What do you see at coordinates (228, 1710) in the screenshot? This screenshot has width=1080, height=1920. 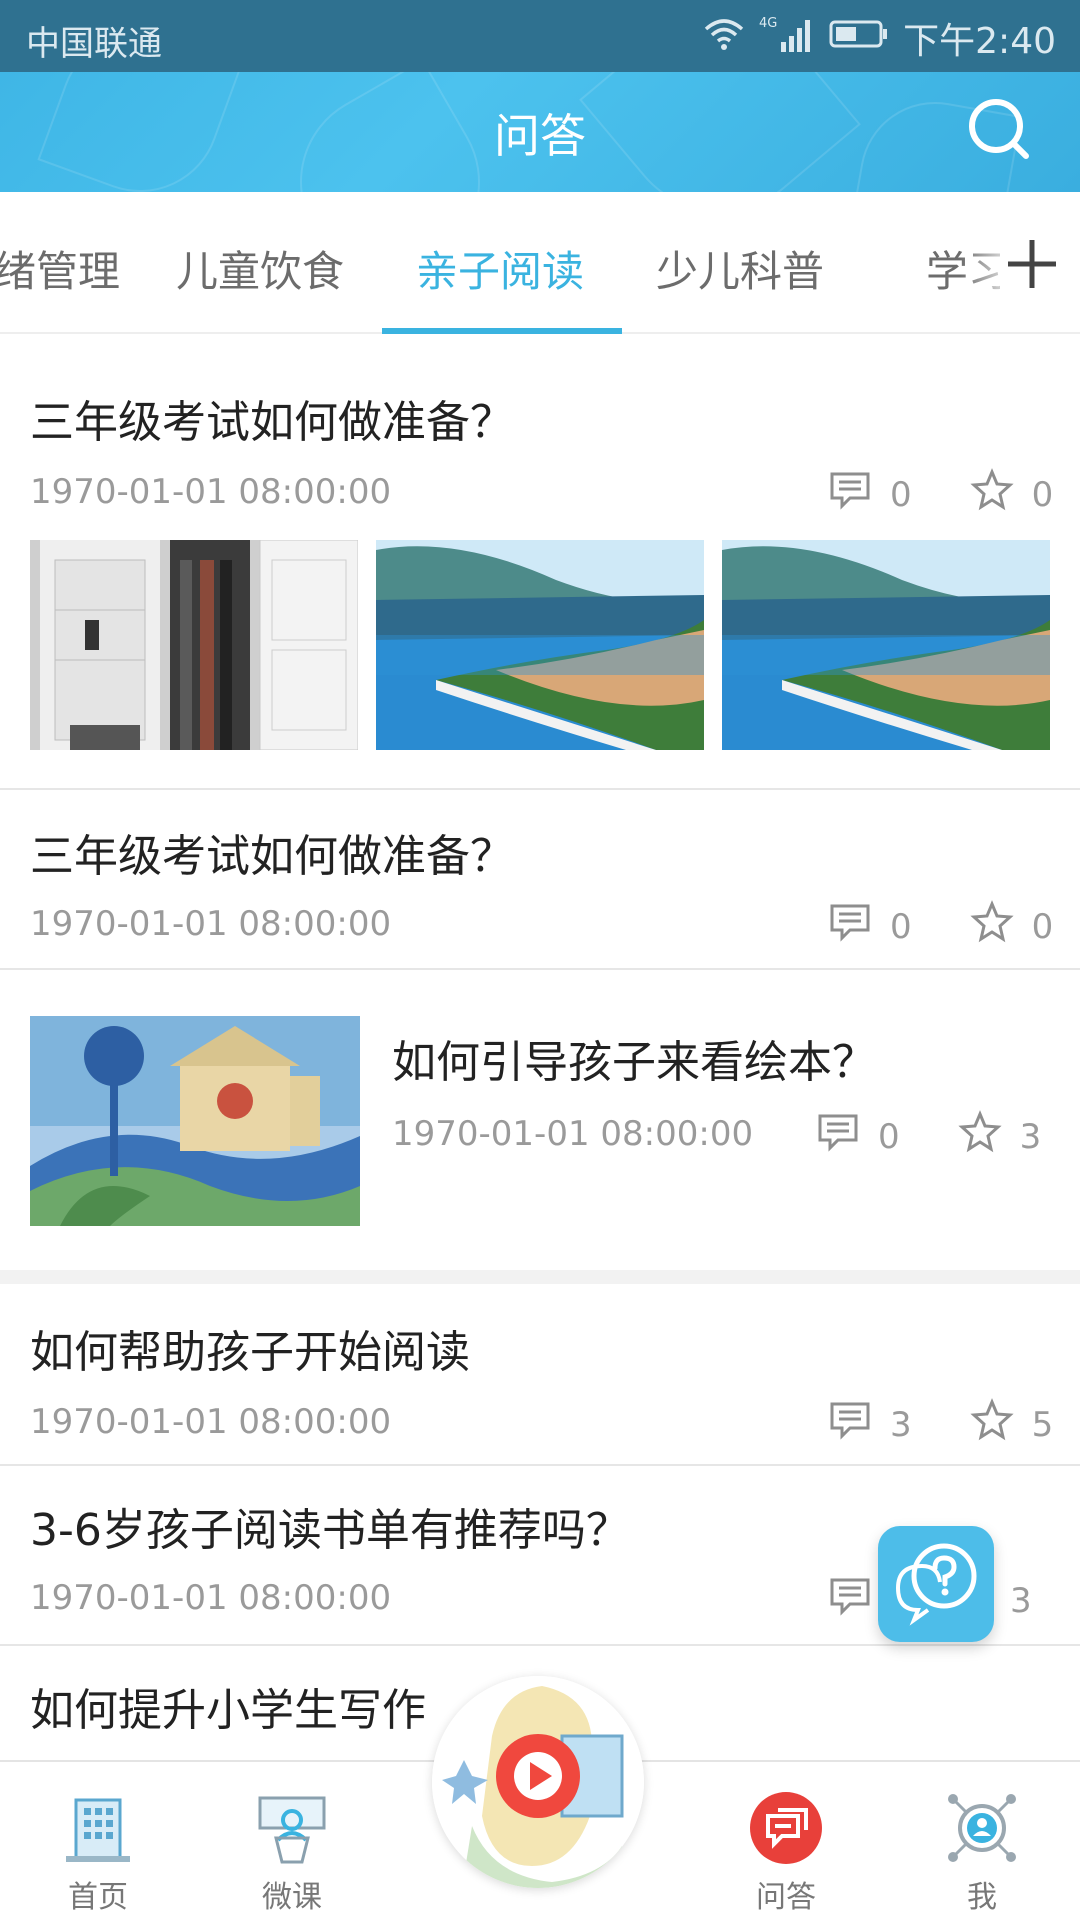 I see `question-title: 如何提升小学生写作` at bounding box center [228, 1710].